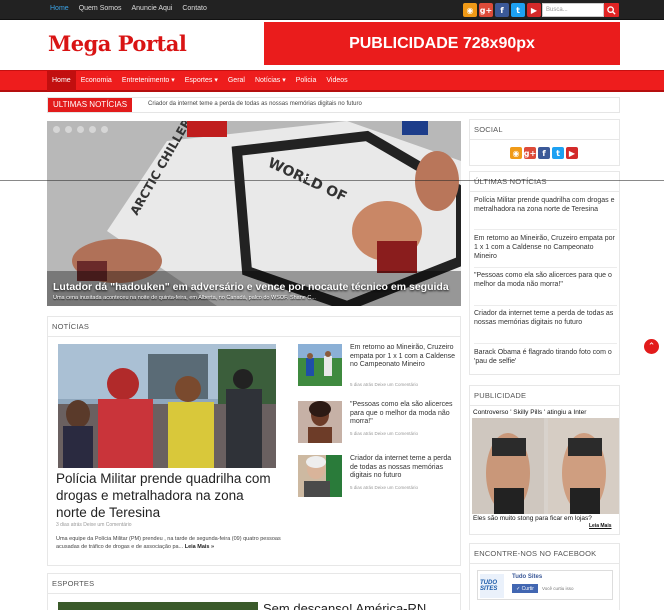  I want to click on top-social-icons: ◉ g+ f t ▶, so click(502, 10).